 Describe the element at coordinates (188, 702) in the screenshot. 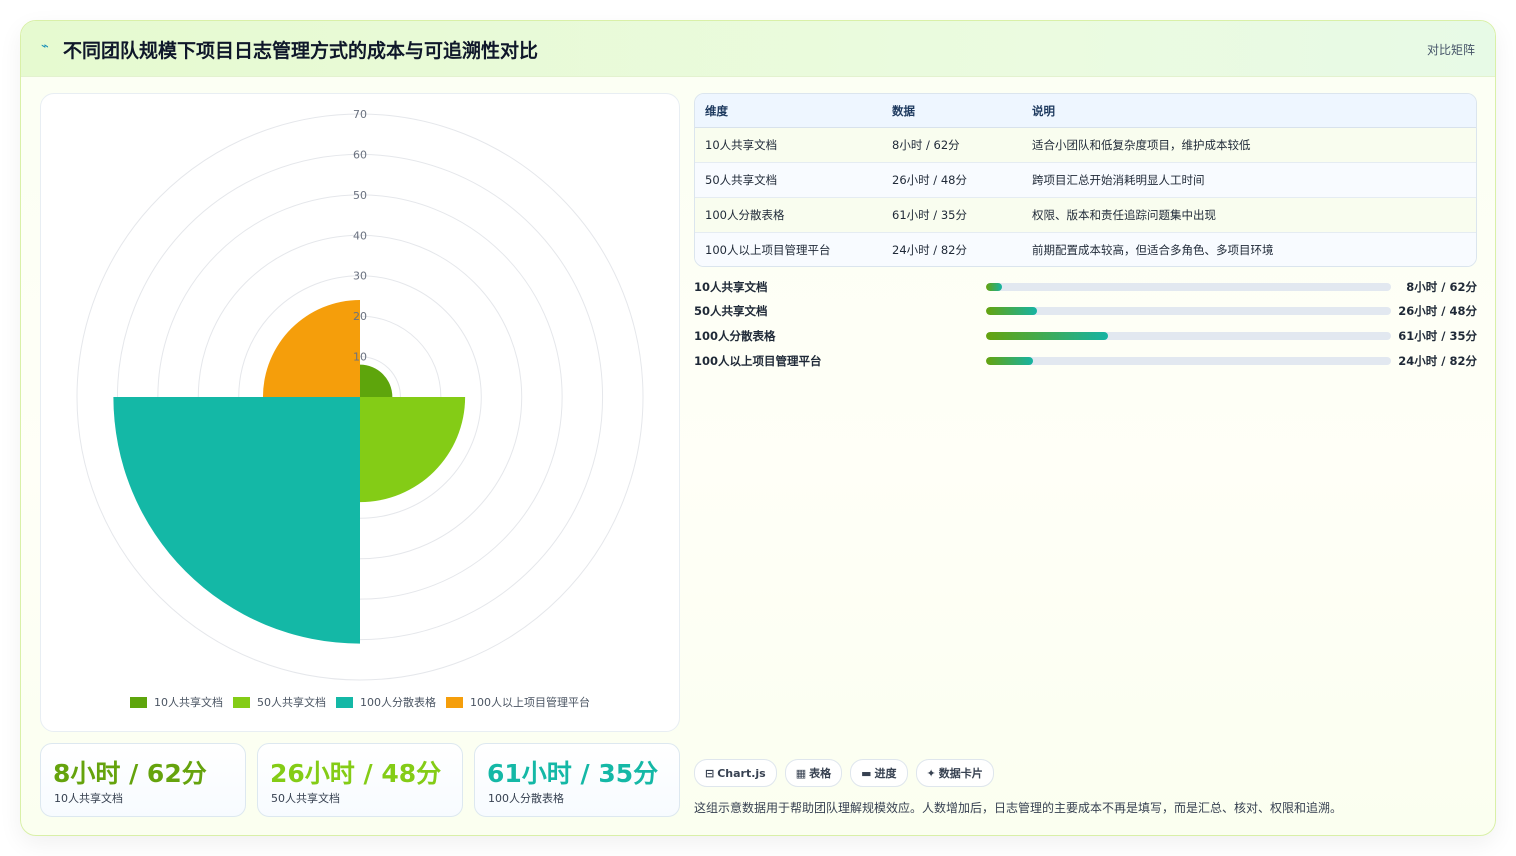

I see `legend-label: 10人共享文档` at that location.